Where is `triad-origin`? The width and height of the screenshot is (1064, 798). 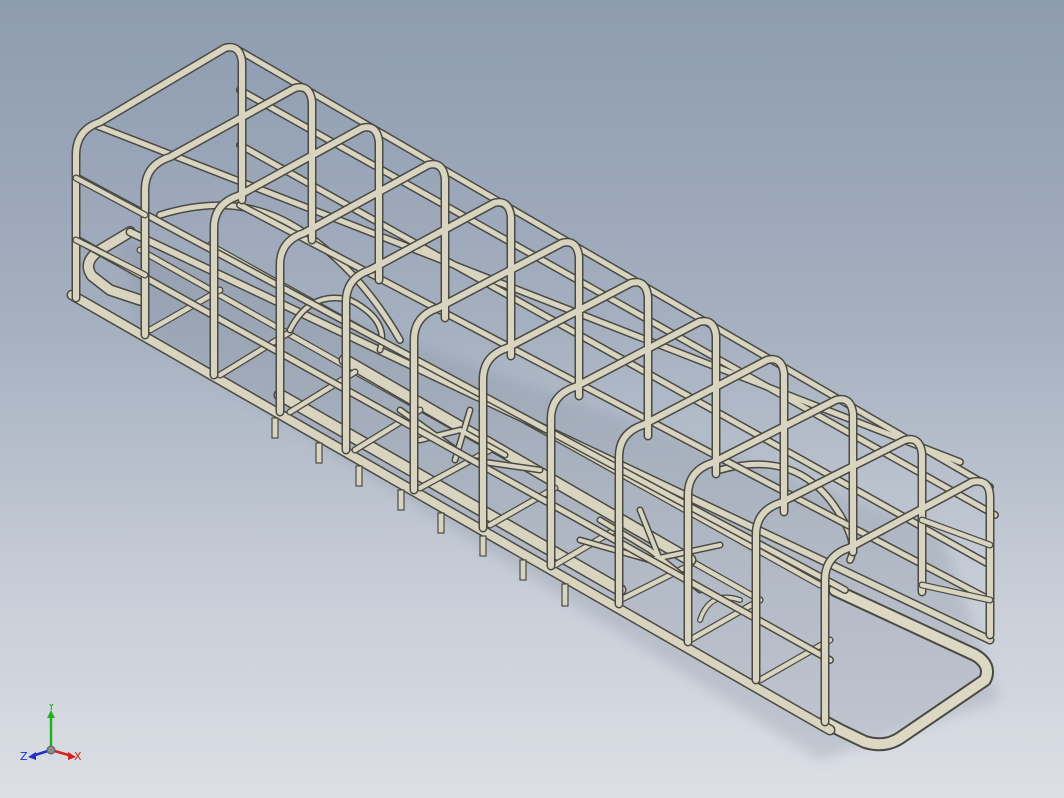
triad-origin is located at coordinates (51, 750).